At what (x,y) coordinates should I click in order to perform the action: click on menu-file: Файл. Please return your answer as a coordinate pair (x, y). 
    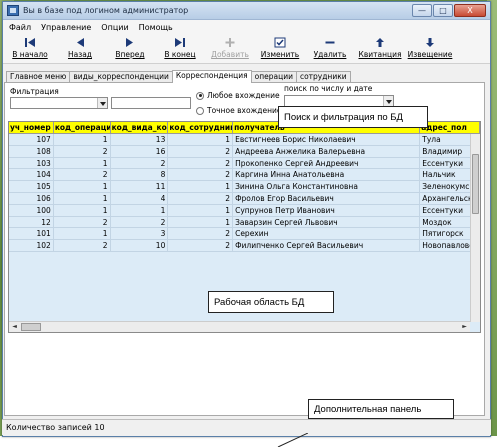
    Looking at the image, I should click on (20, 27).